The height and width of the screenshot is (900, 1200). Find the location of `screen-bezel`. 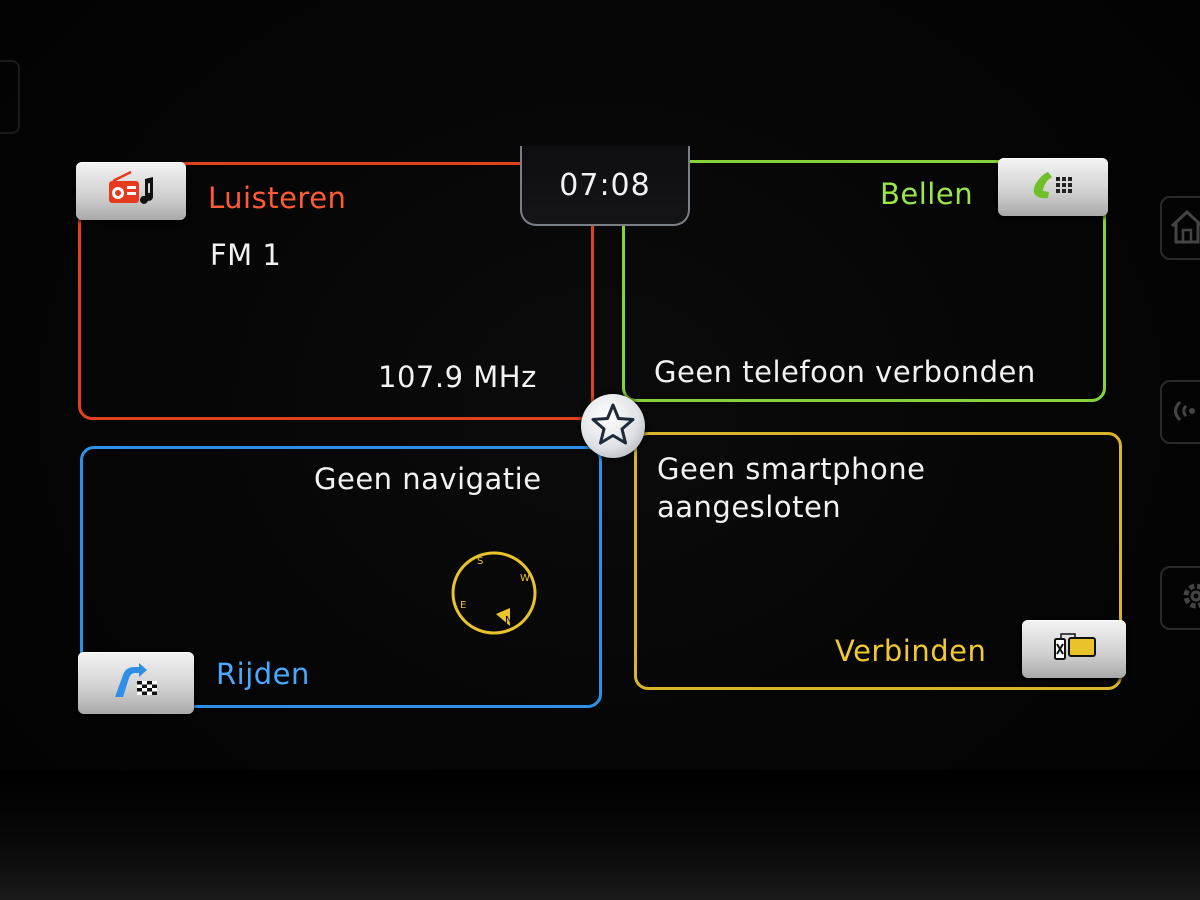

screen-bezel is located at coordinates (600, 835).